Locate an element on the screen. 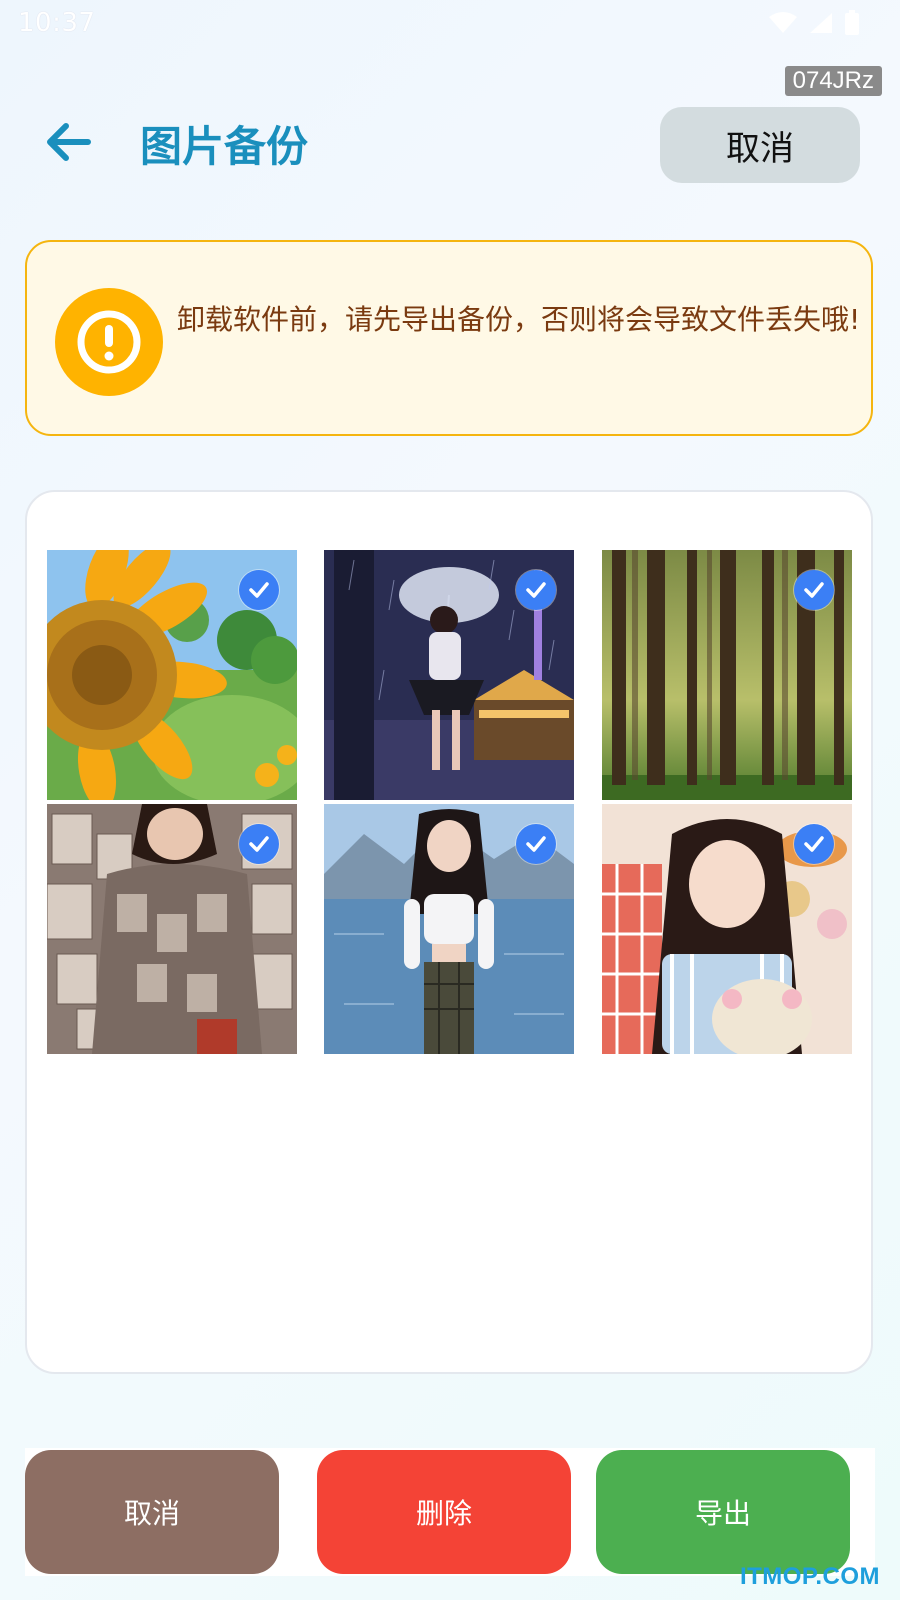  cancel-button: 取消 is located at coordinates (152, 1512).